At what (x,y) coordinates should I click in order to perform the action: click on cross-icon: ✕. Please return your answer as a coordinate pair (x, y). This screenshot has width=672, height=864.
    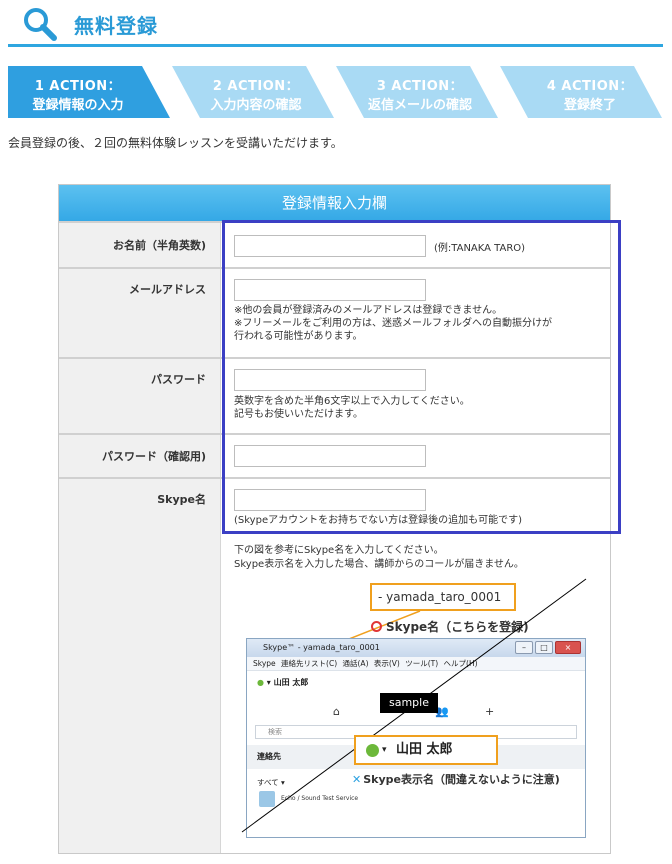
    Looking at the image, I should click on (357, 779).